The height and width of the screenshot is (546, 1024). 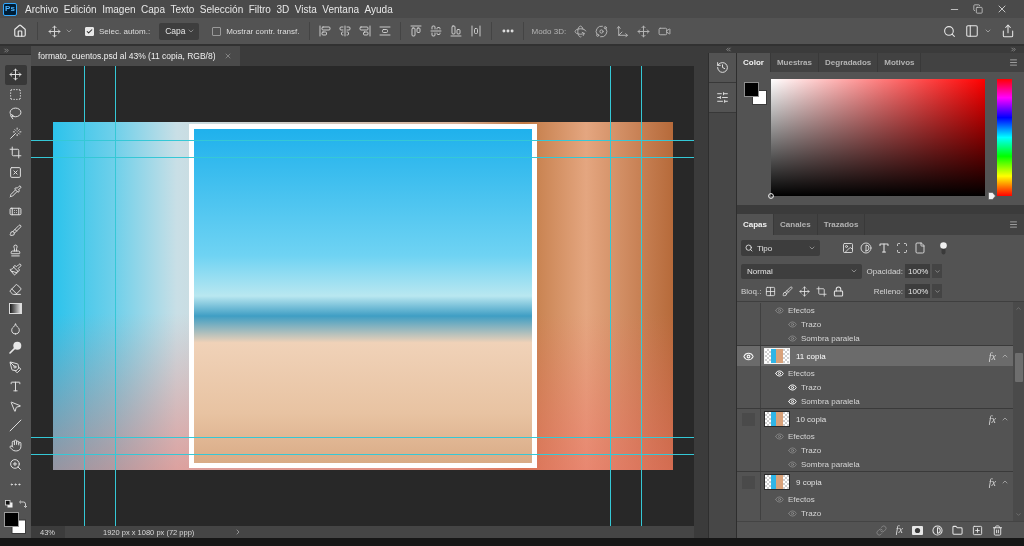 What do you see at coordinates (455, 31) in the screenshot?
I see `align-bottom-icon` at bounding box center [455, 31].